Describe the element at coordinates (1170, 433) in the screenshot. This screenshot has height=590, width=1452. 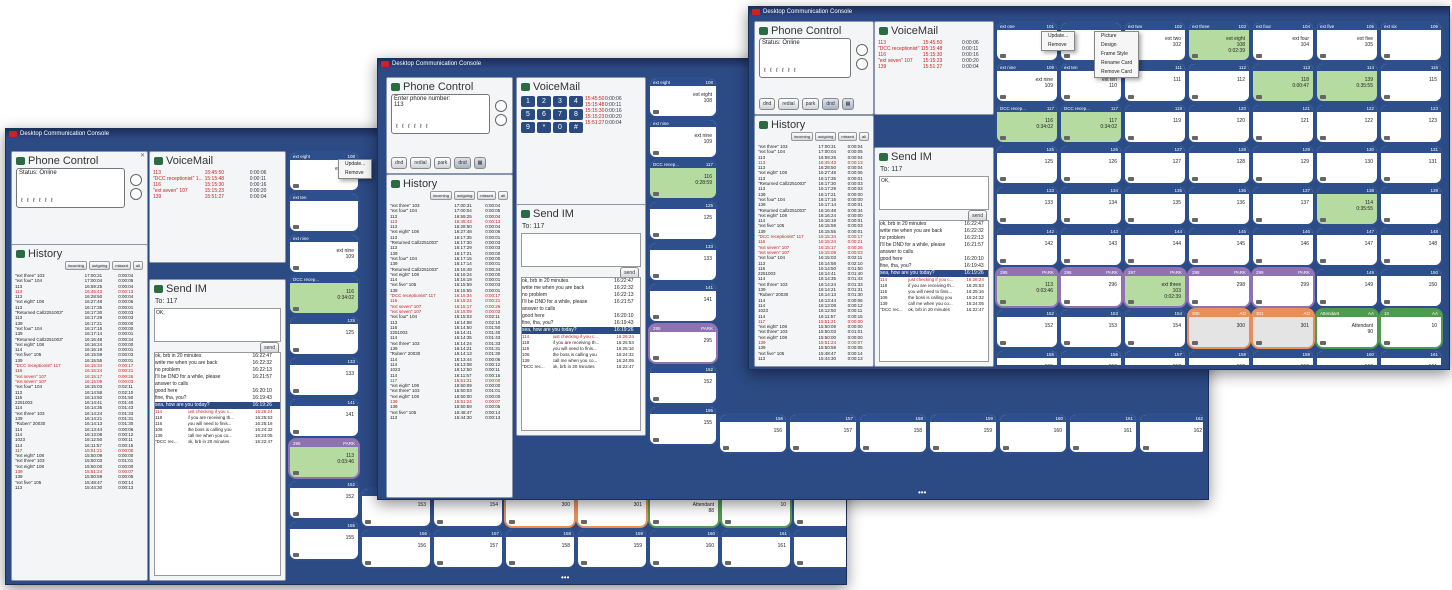
I see `extension-card: 162 162` at that location.